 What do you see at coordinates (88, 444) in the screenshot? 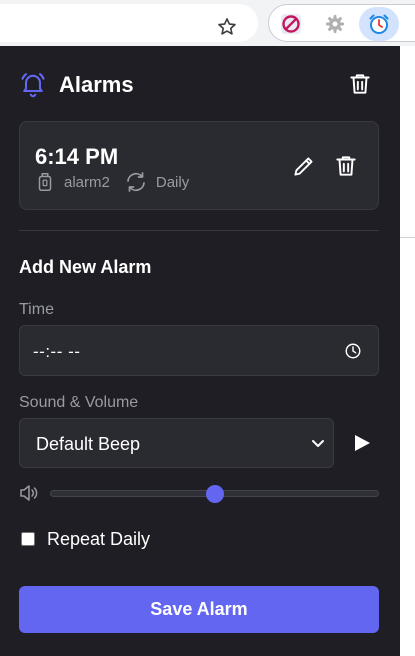
I see `sound-select-value: Default Beep` at bounding box center [88, 444].